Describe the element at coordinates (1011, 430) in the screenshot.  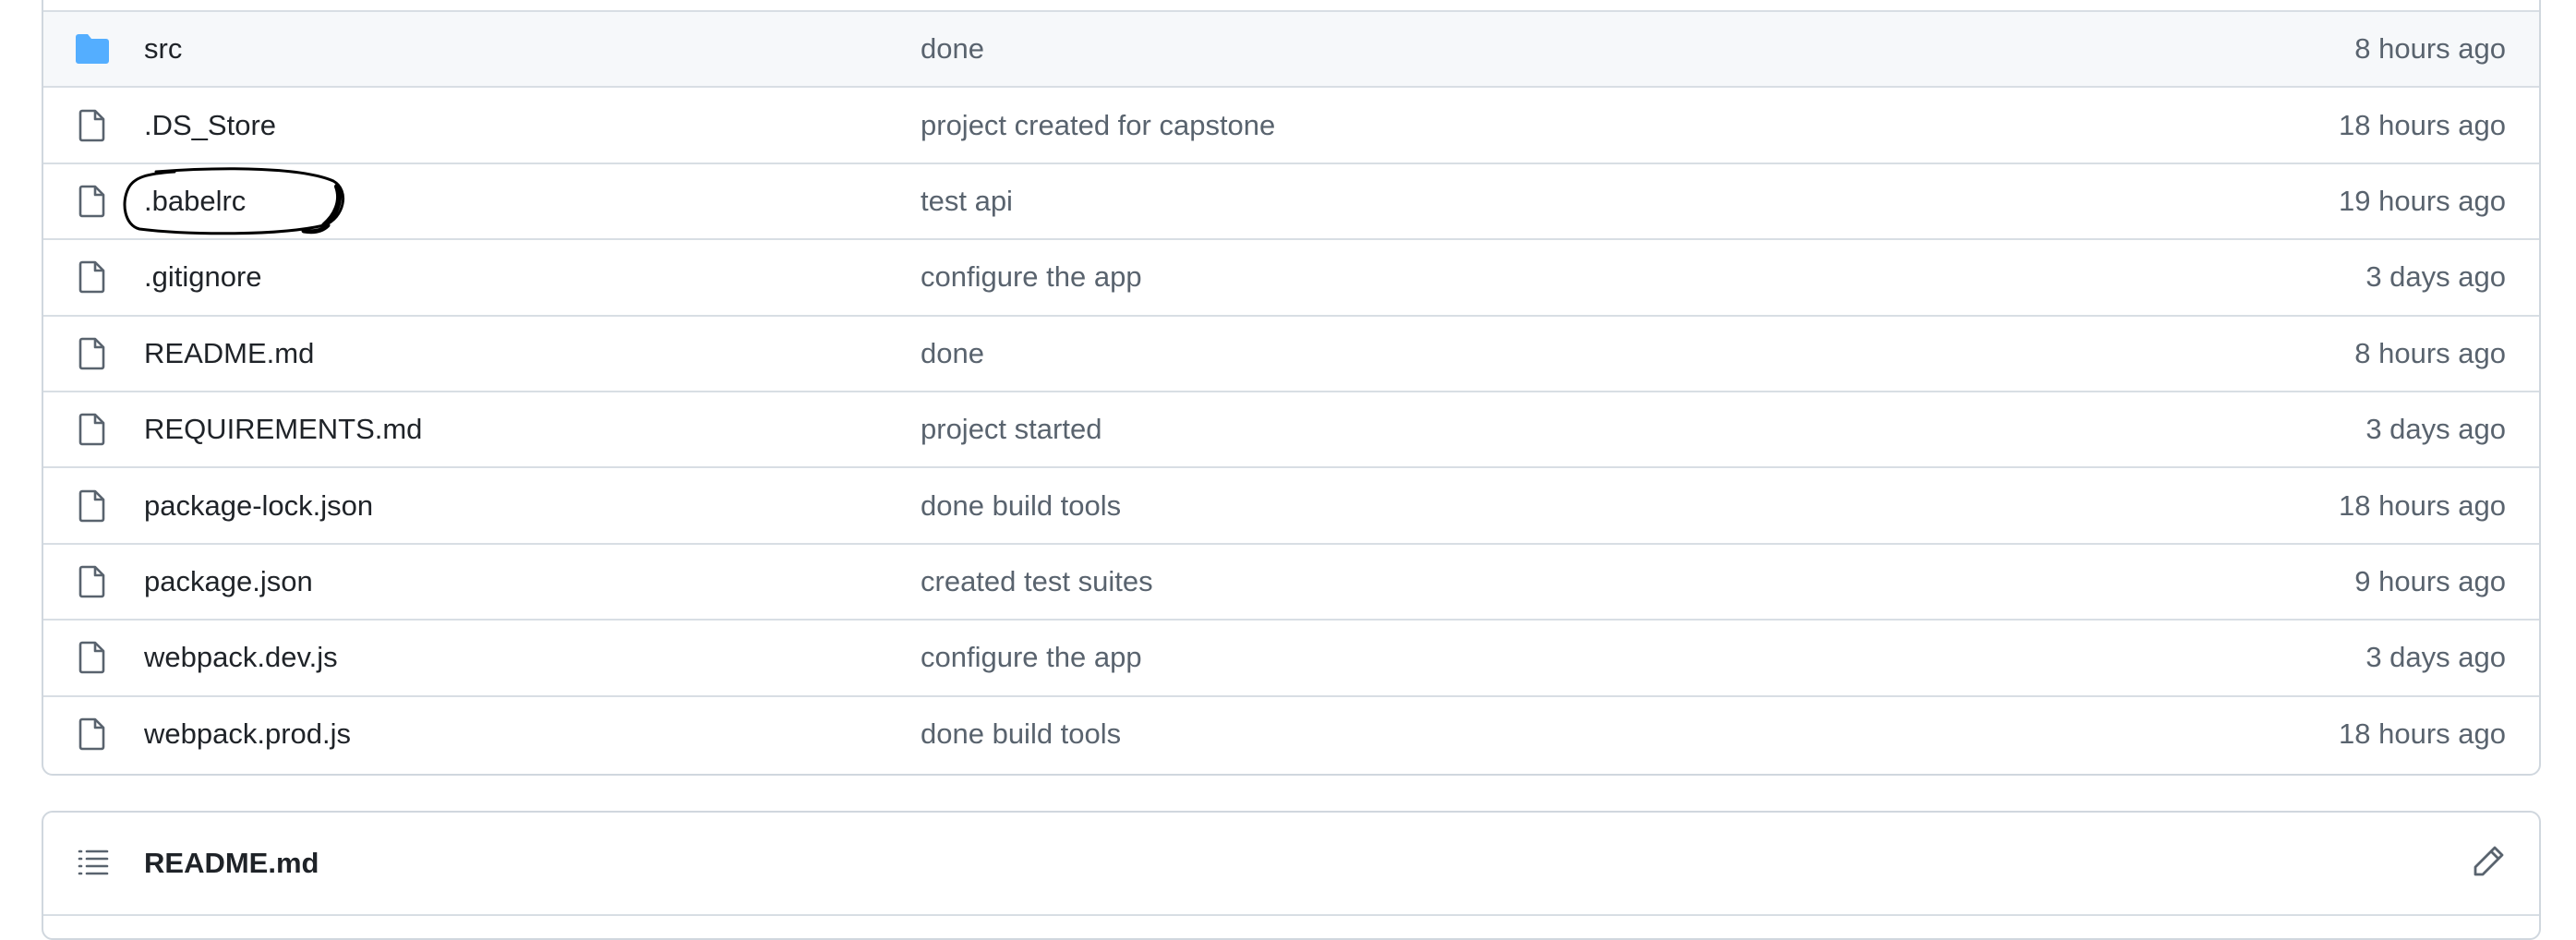
I see `commit-message-link: project started` at that location.